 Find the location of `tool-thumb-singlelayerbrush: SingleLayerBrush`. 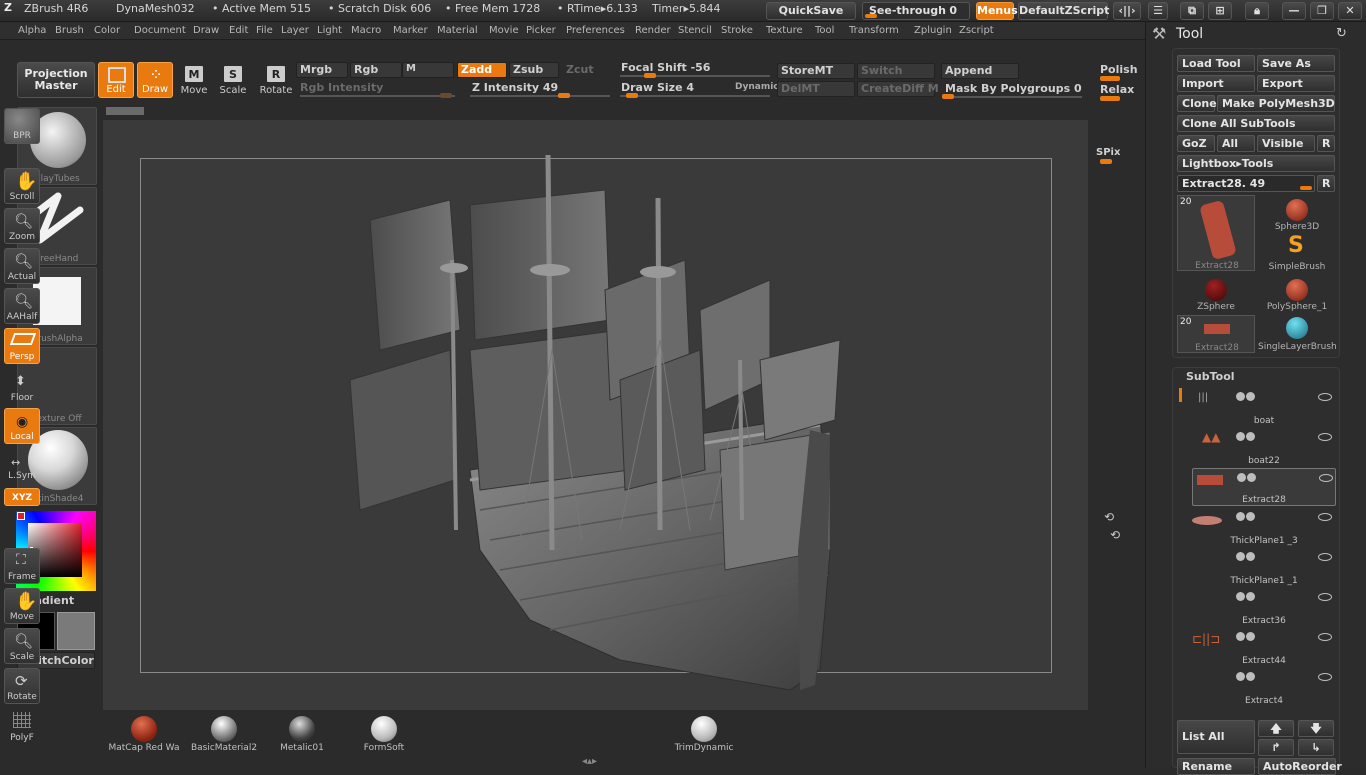

tool-thumb-singlelayerbrush: SingleLayerBrush is located at coordinates (1297, 334).